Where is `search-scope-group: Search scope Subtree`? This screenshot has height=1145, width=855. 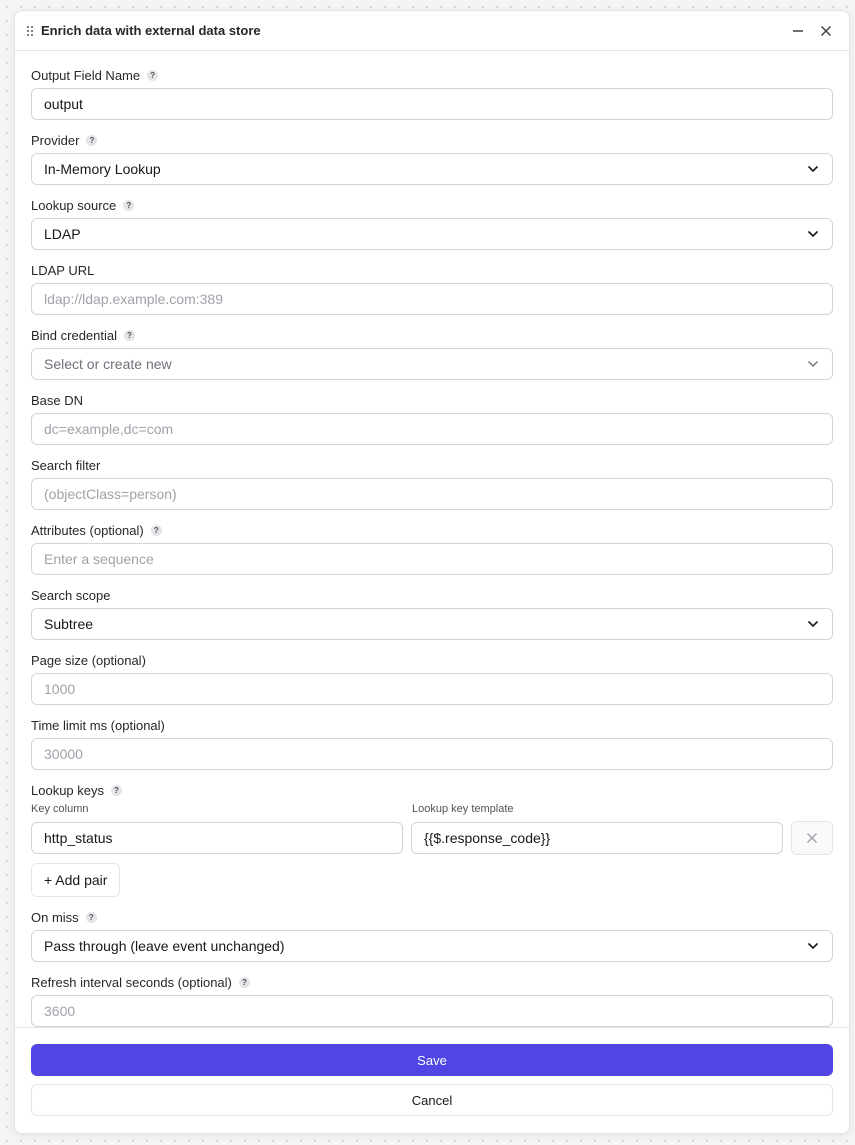
search-scope-group: Search scope Subtree is located at coordinates (432, 613).